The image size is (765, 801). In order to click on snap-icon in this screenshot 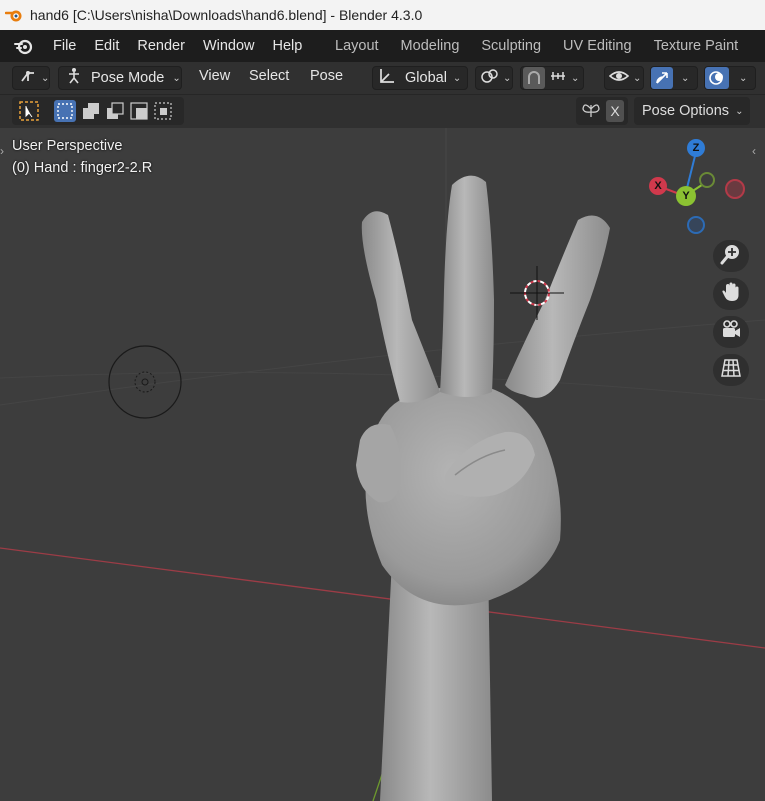, I will do `click(534, 78)`.